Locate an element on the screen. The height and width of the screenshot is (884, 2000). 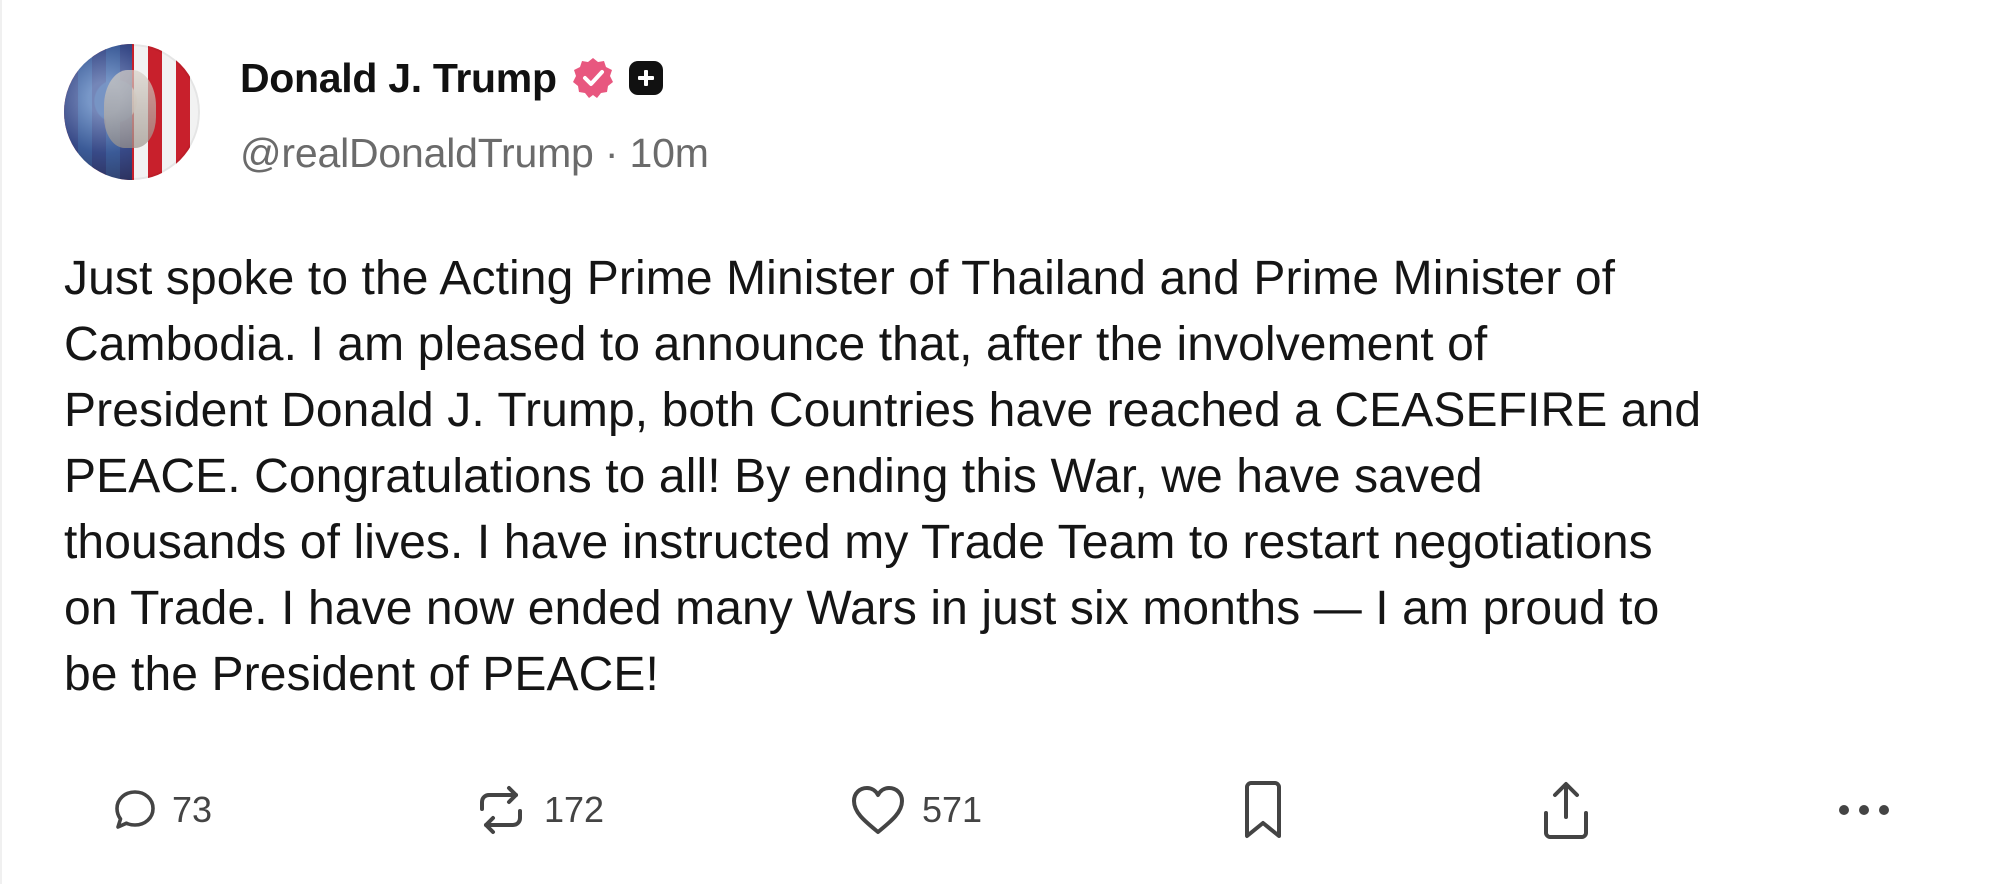
more-icon is located at coordinates (1864, 810).